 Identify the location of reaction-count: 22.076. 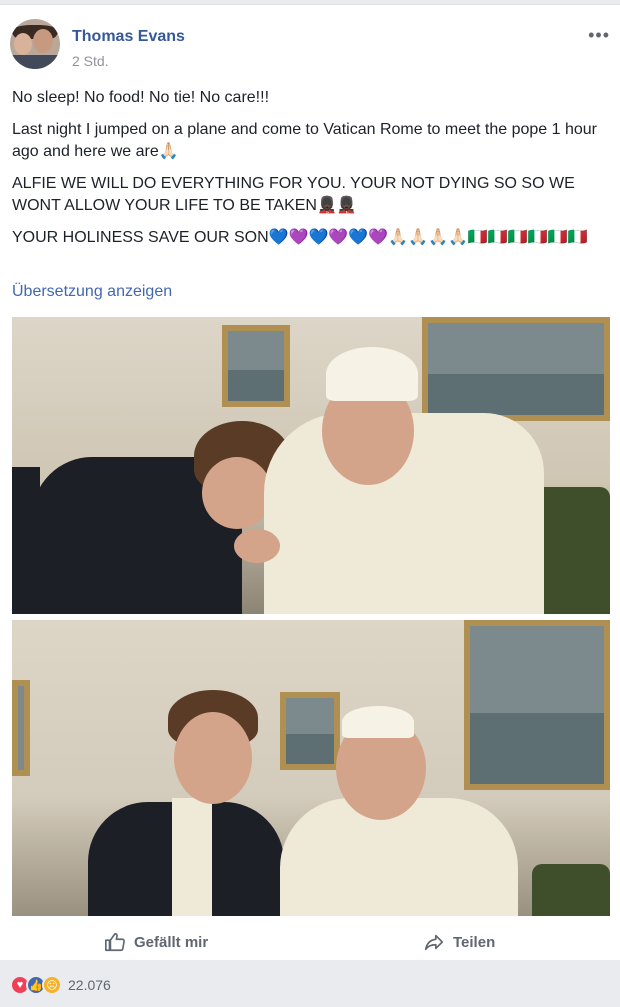
(89, 985).